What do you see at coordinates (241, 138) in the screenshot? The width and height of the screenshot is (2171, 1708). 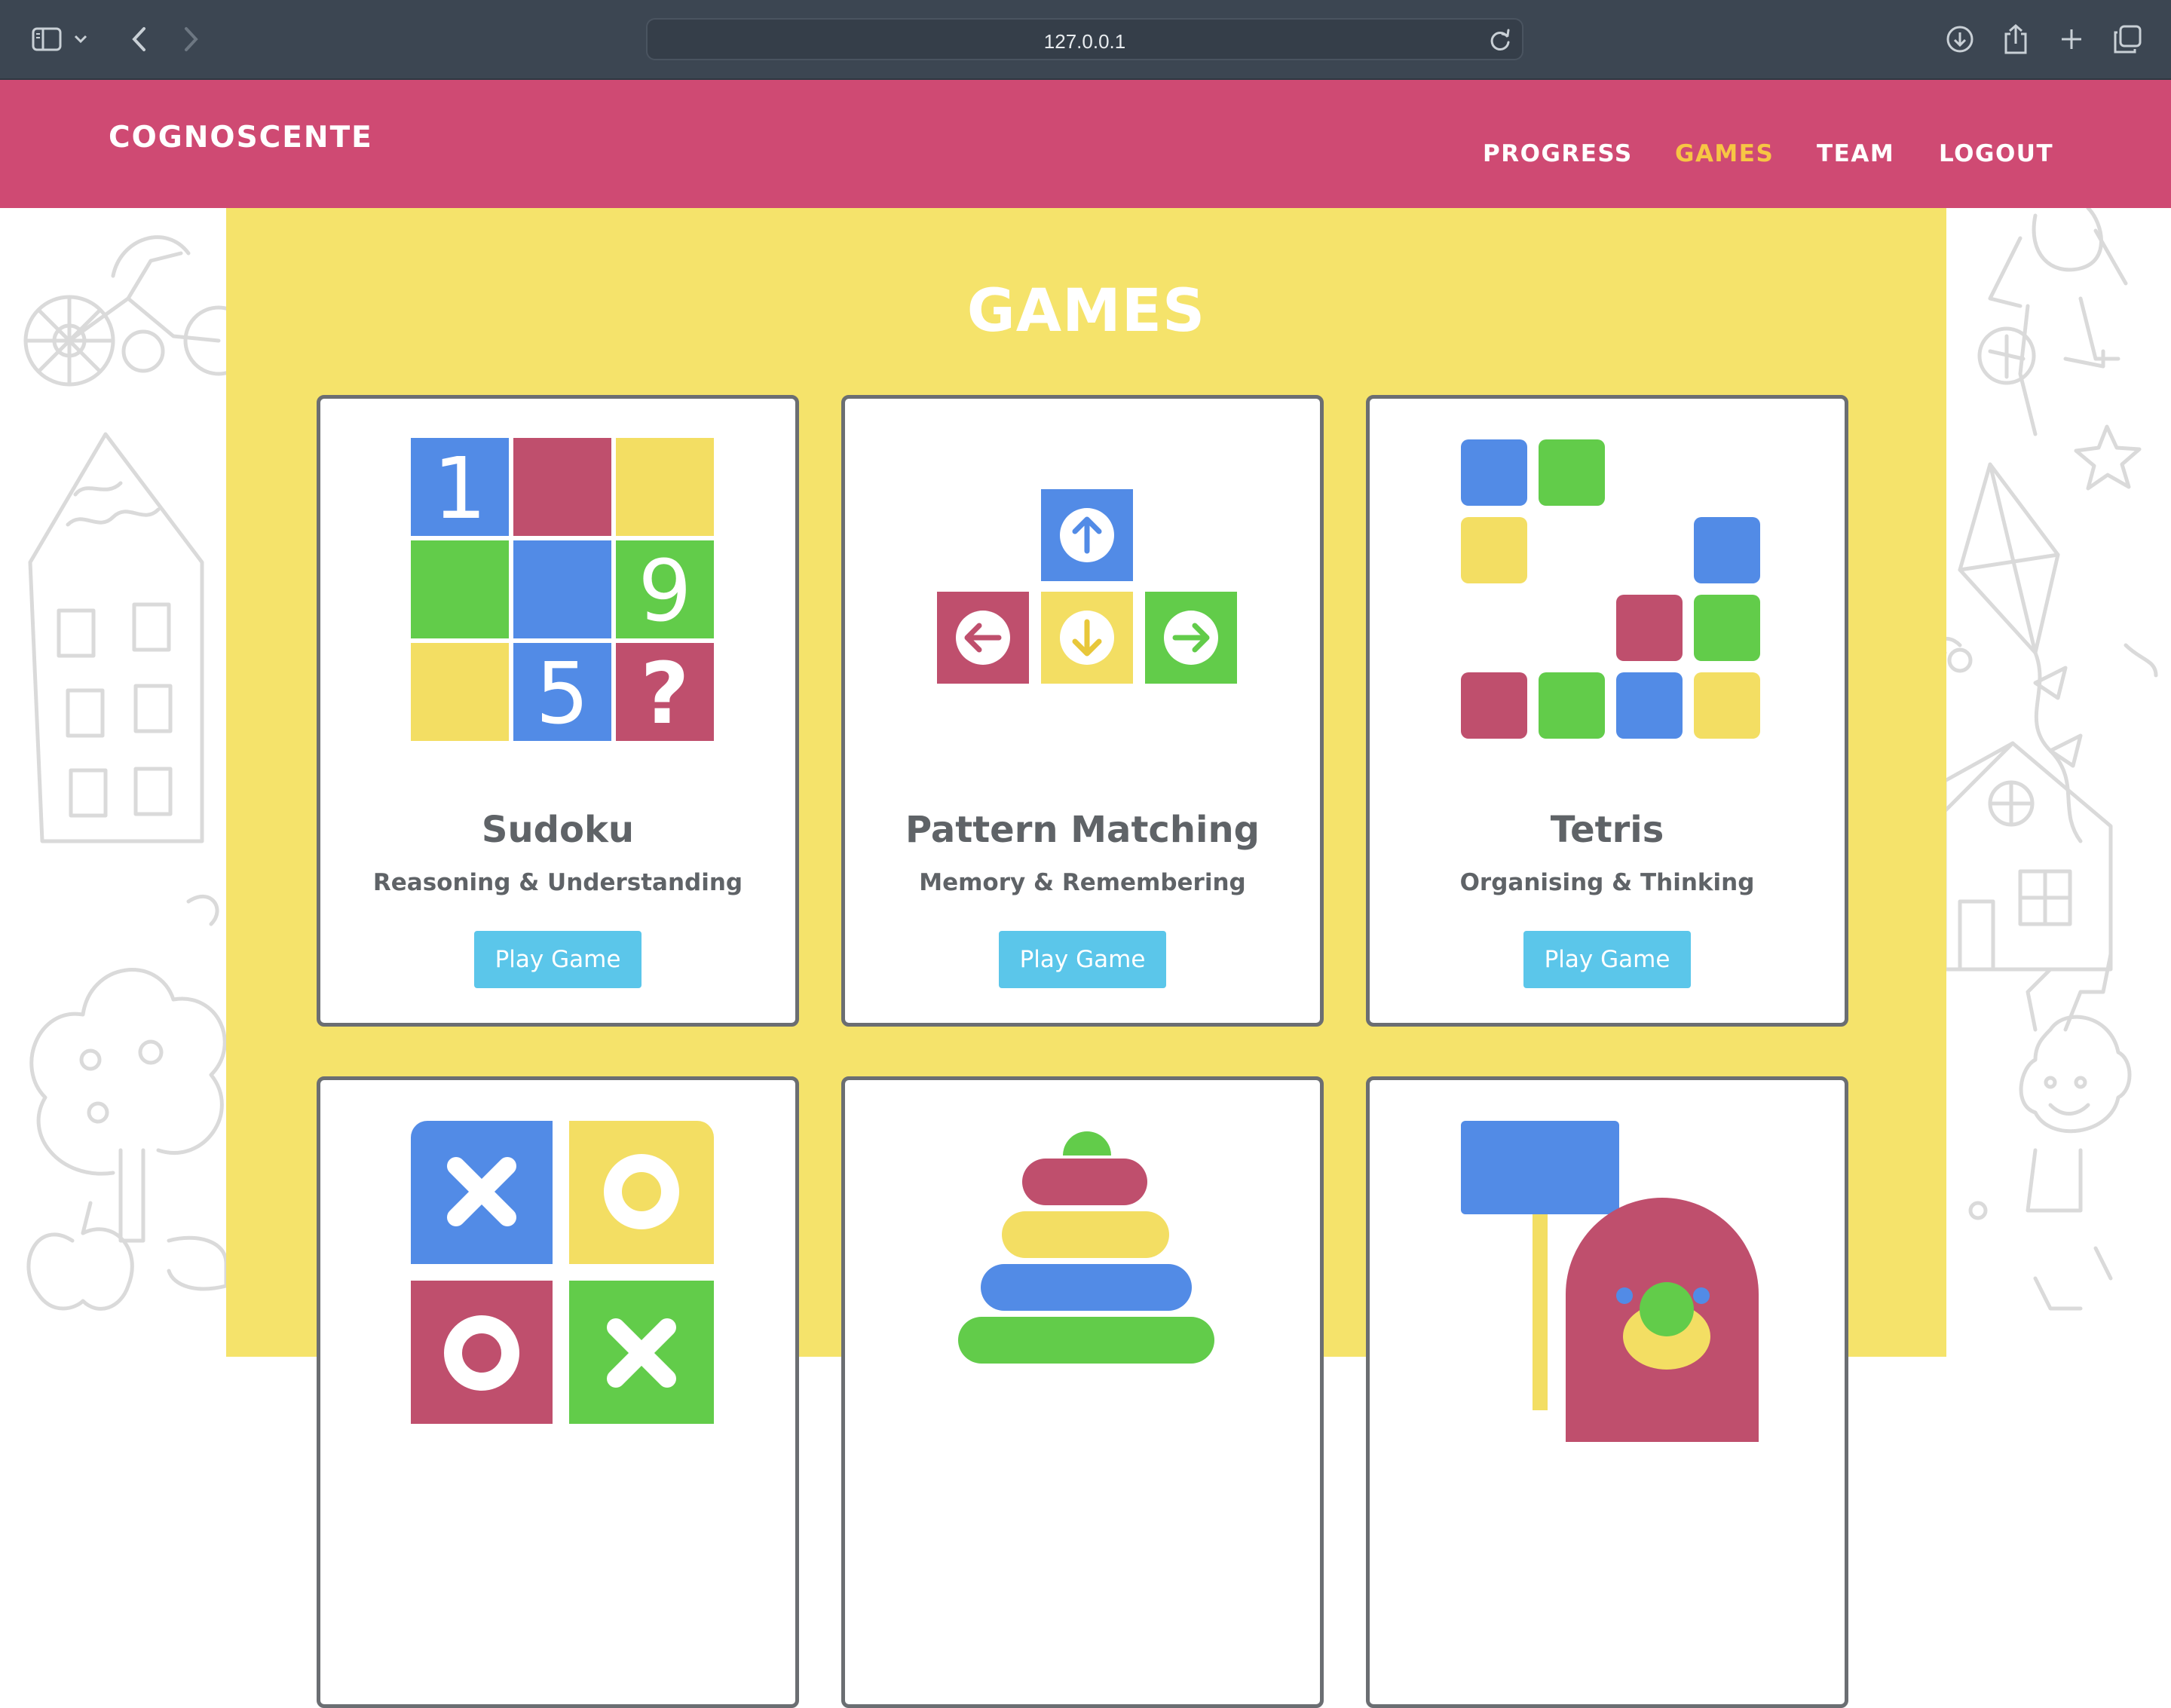 I see `brand-logo: COGNOSCENTE` at bounding box center [241, 138].